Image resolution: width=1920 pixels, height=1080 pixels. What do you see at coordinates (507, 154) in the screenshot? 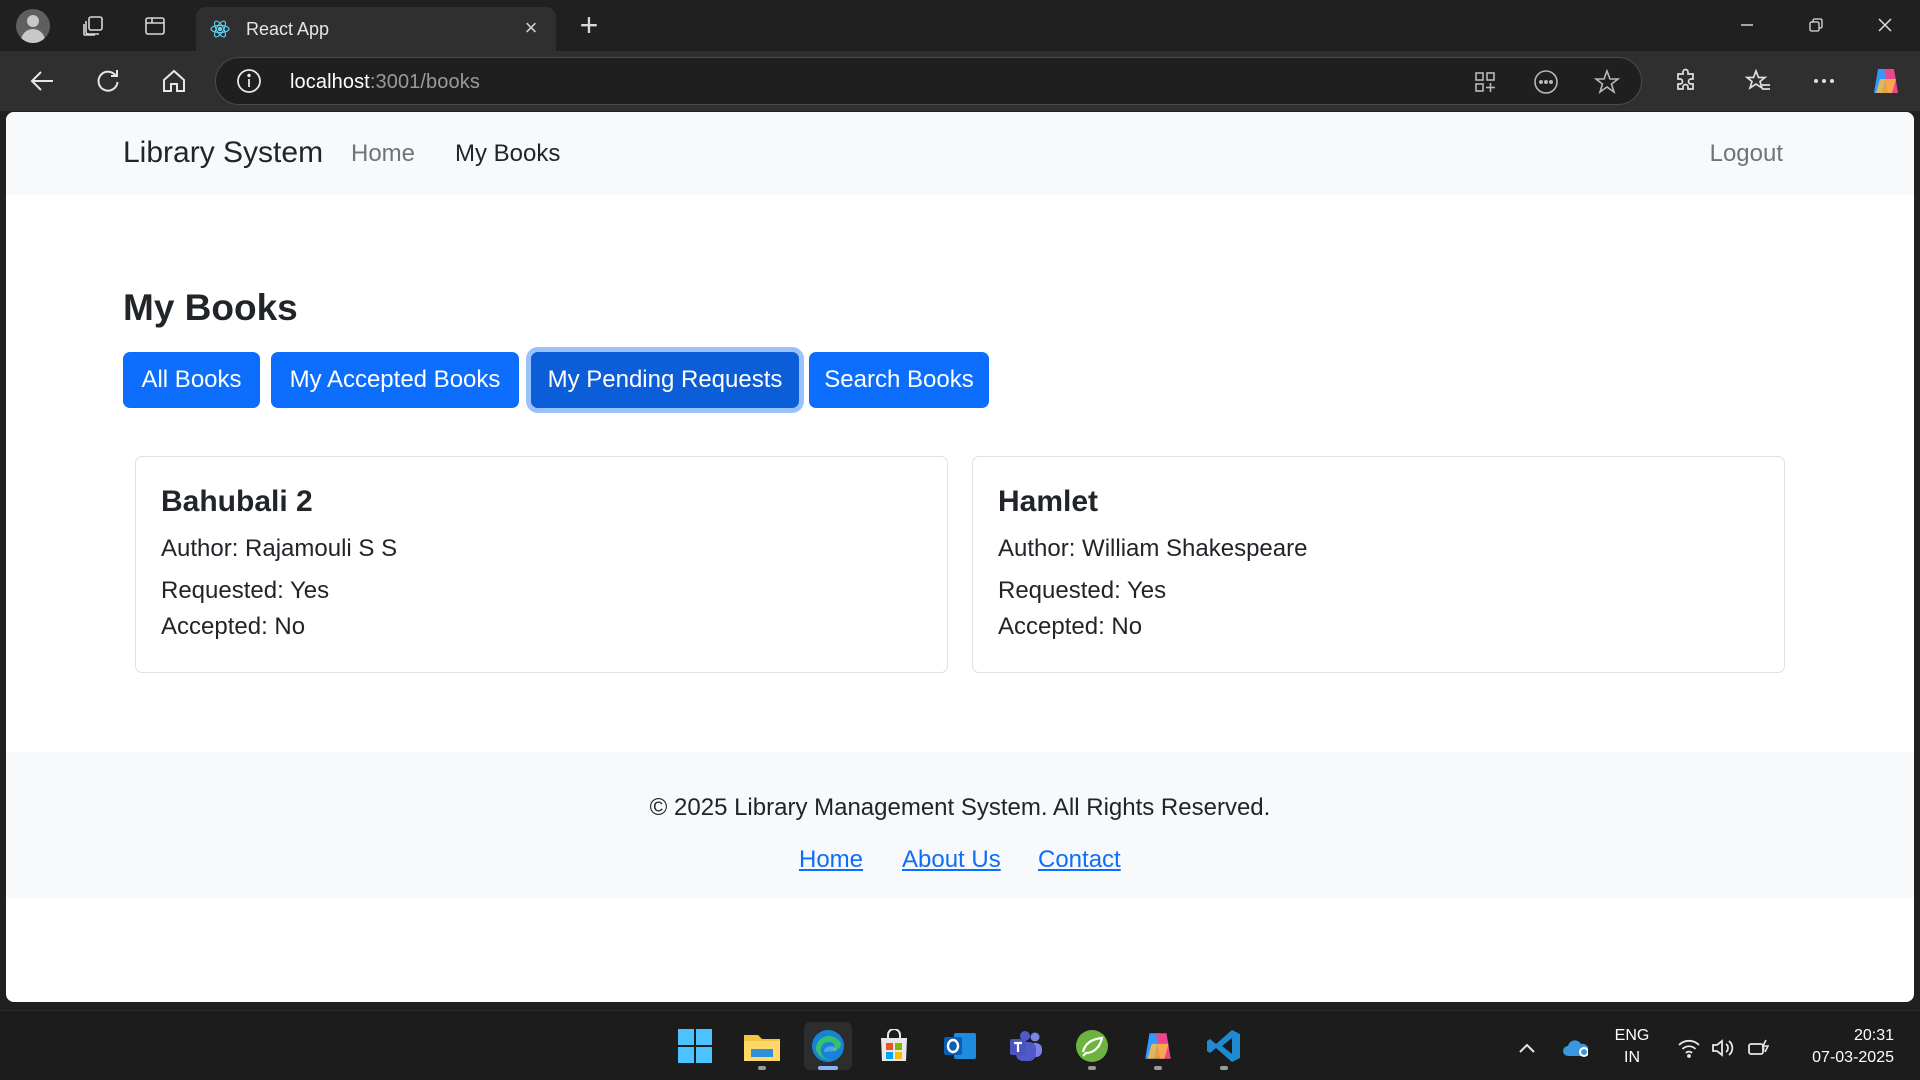
I see `nav-link-my-books: My Books` at bounding box center [507, 154].